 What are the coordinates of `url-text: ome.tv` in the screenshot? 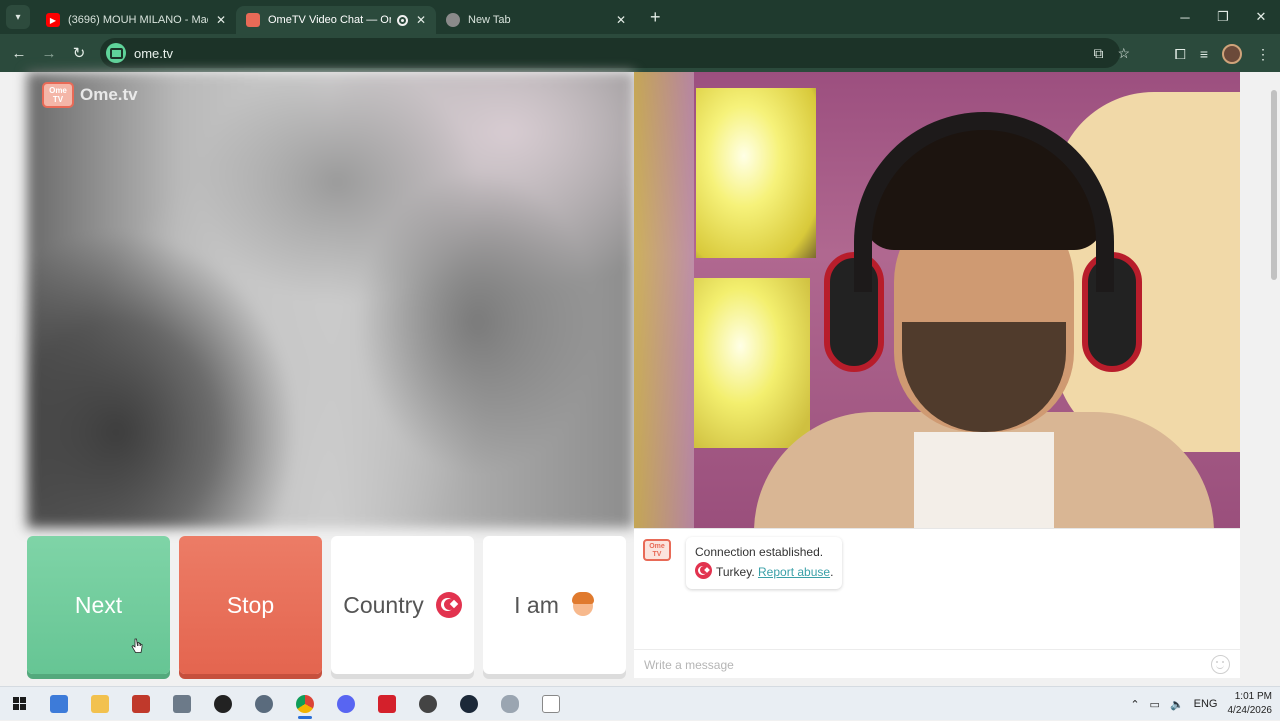 It's located at (153, 53).